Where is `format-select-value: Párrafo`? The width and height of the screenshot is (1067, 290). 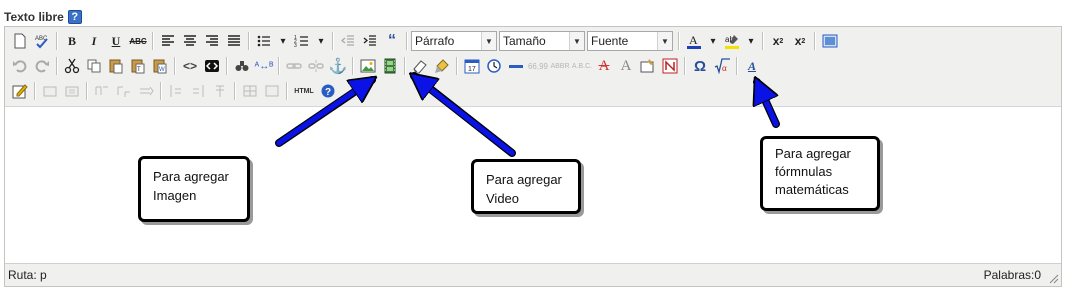 format-select-value: Párrafo is located at coordinates (435, 41).